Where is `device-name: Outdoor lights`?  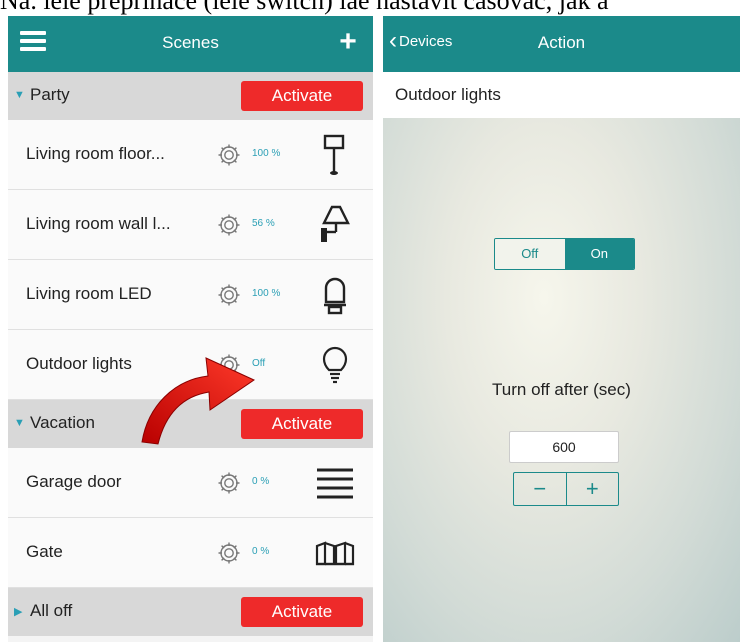
device-name: Outdoor lights is located at coordinates (561, 95).